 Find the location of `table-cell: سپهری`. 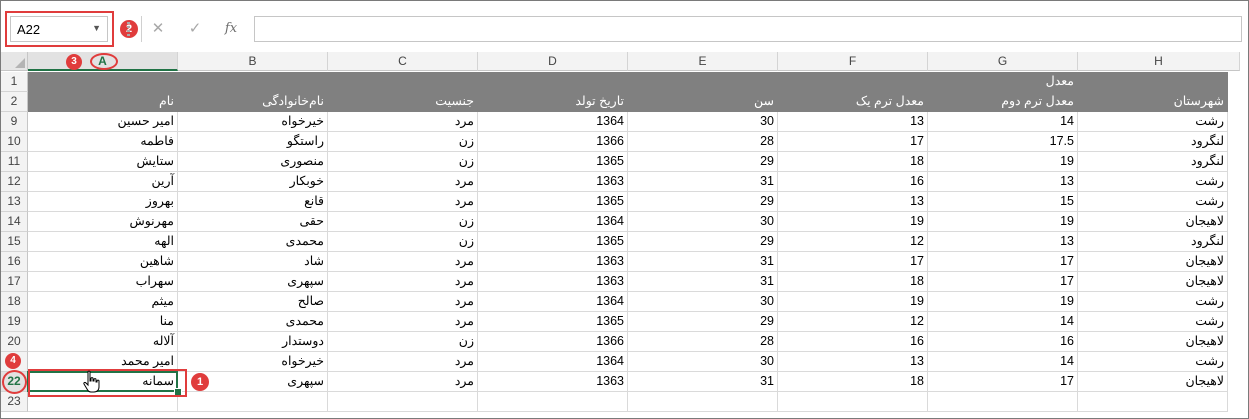

table-cell: سپهری is located at coordinates (253, 282).